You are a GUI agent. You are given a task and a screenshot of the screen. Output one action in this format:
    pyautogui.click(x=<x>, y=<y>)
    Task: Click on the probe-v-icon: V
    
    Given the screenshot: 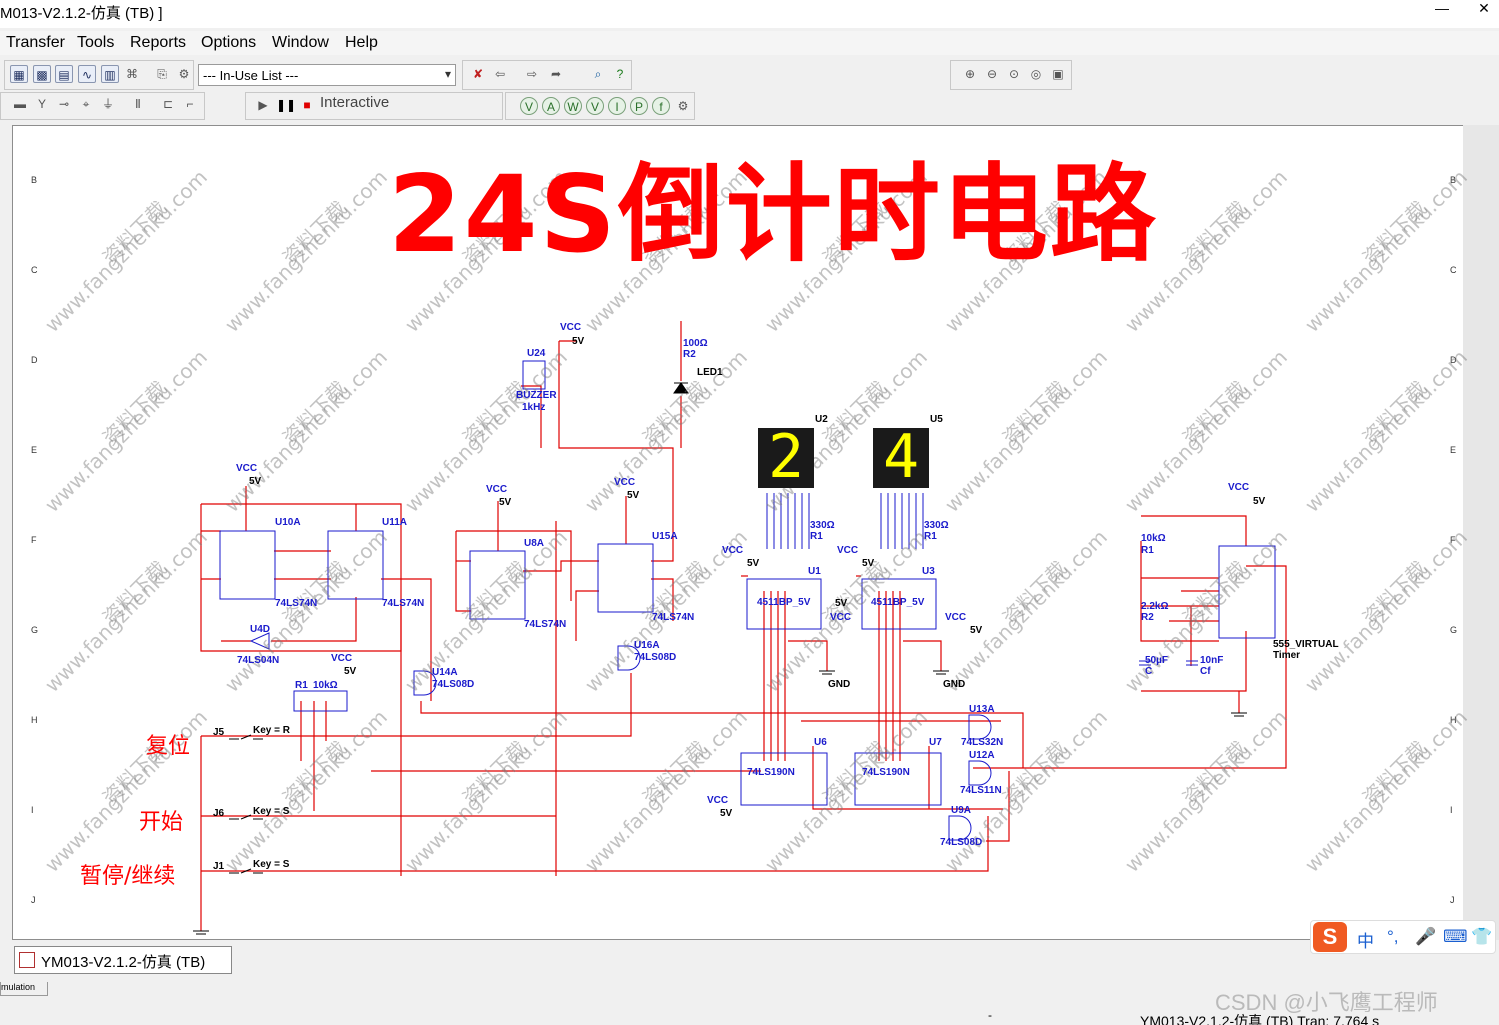 What is the action you would take?
    pyautogui.click(x=595, y=106)
    